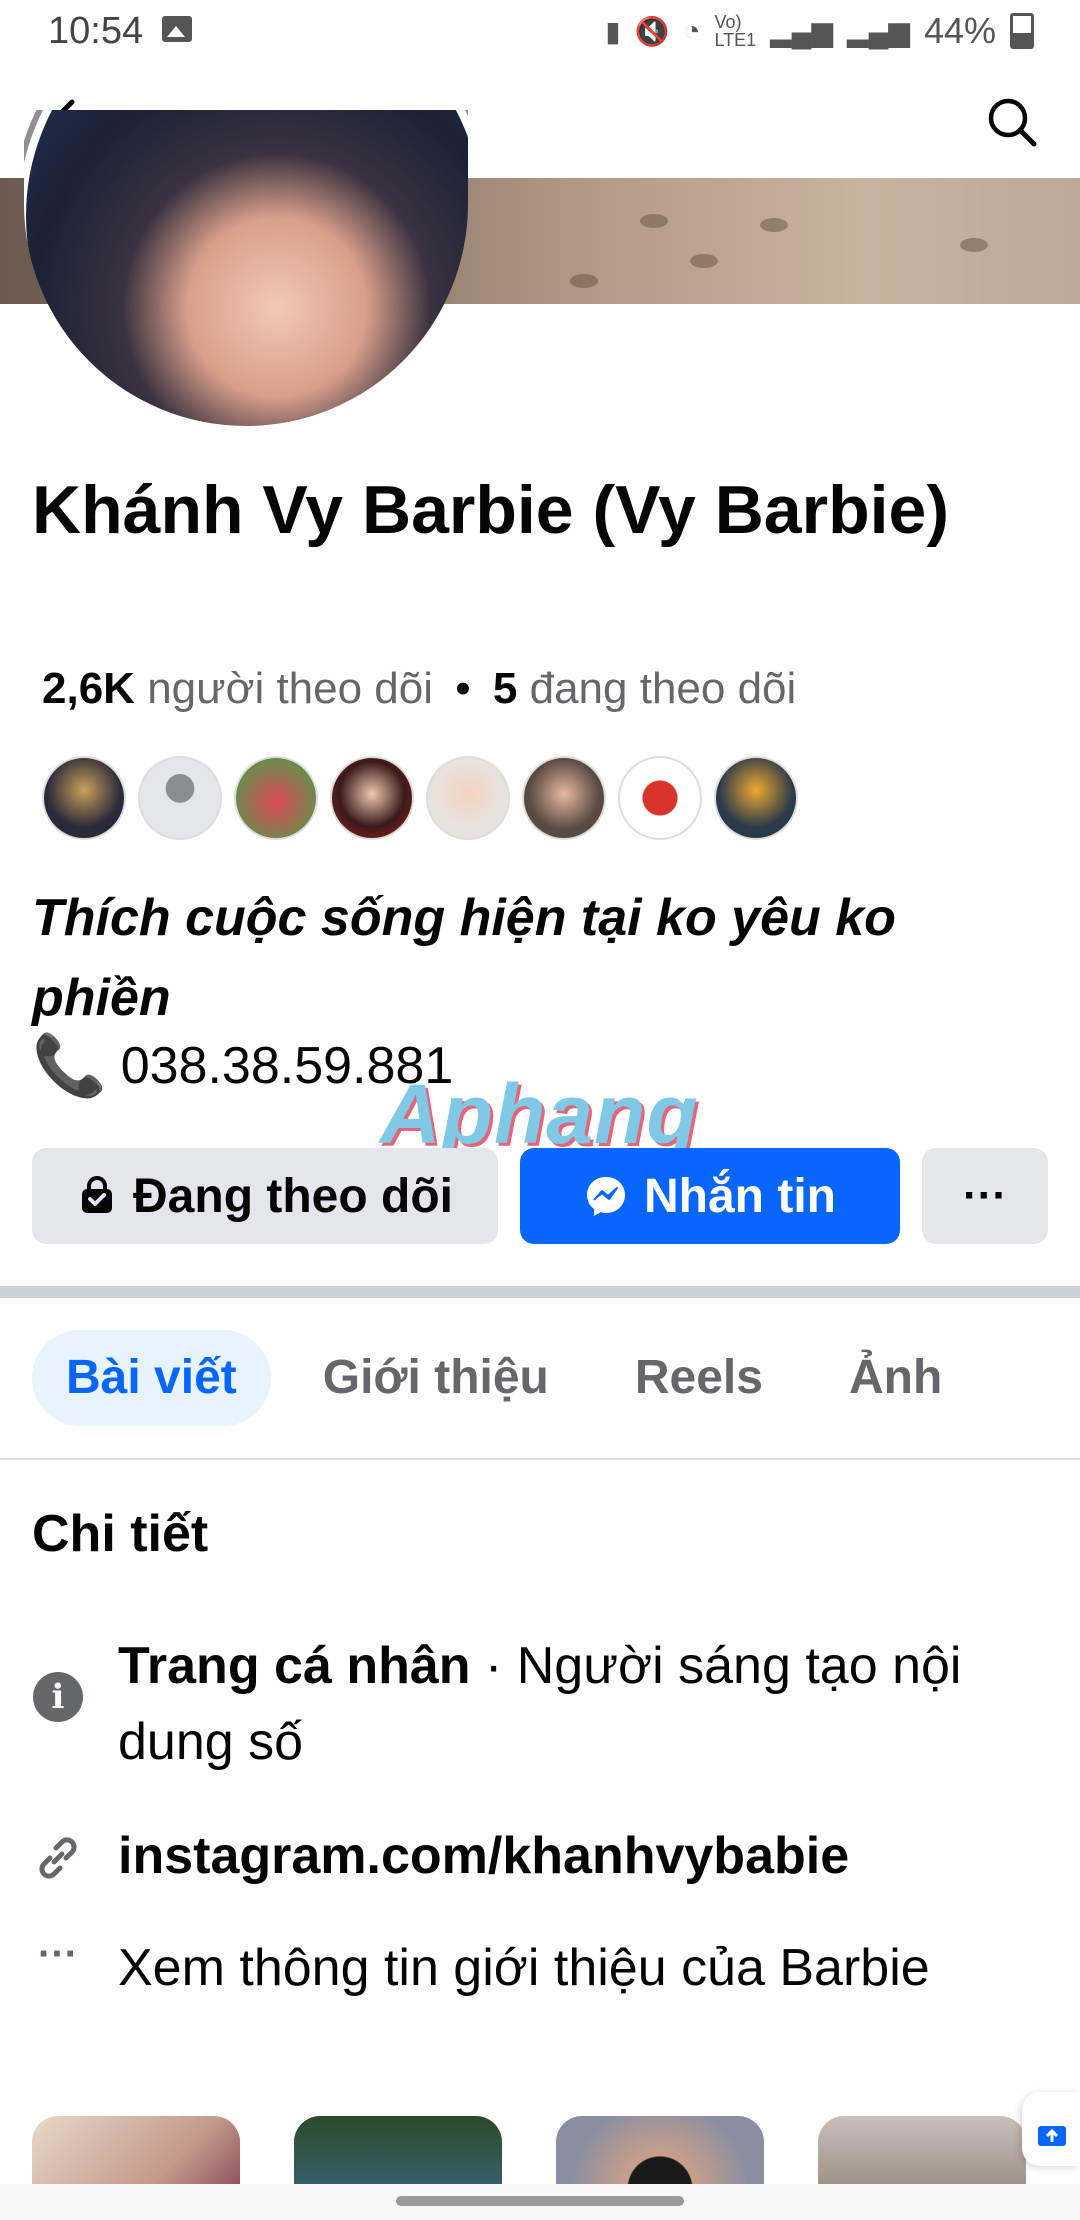 The width and height of the screenshot is (1080, 2220). I want to click on profile-tabs: Bài viết Giới thiệu Reels Ảnh, so click(513, 1378).